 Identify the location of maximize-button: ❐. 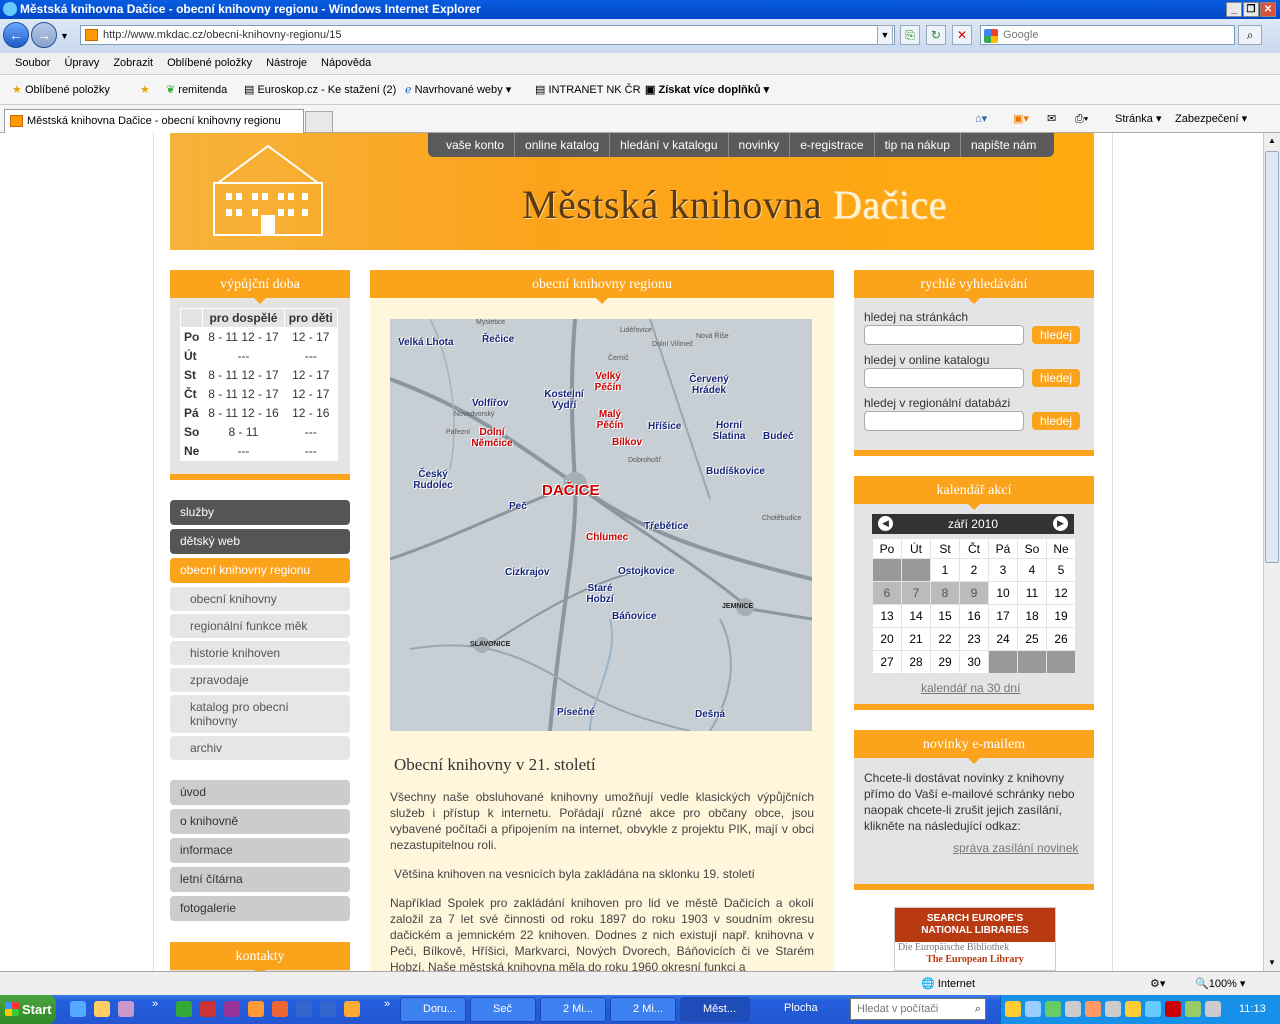
(1251, 9).